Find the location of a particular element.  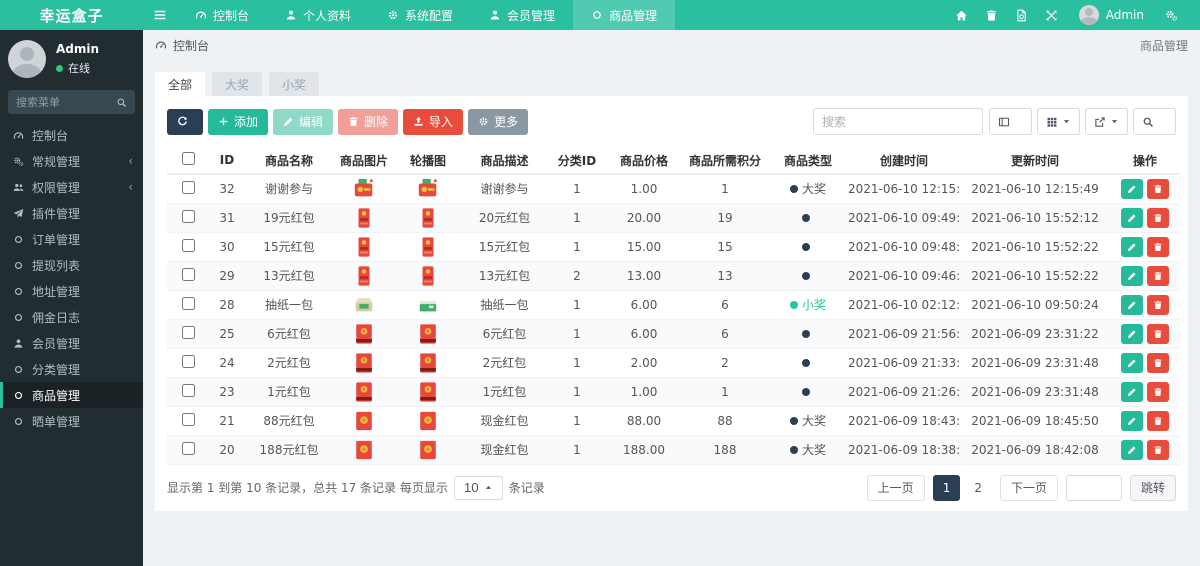

toolbar-button: 删除 is located at coordinates (368, 121).